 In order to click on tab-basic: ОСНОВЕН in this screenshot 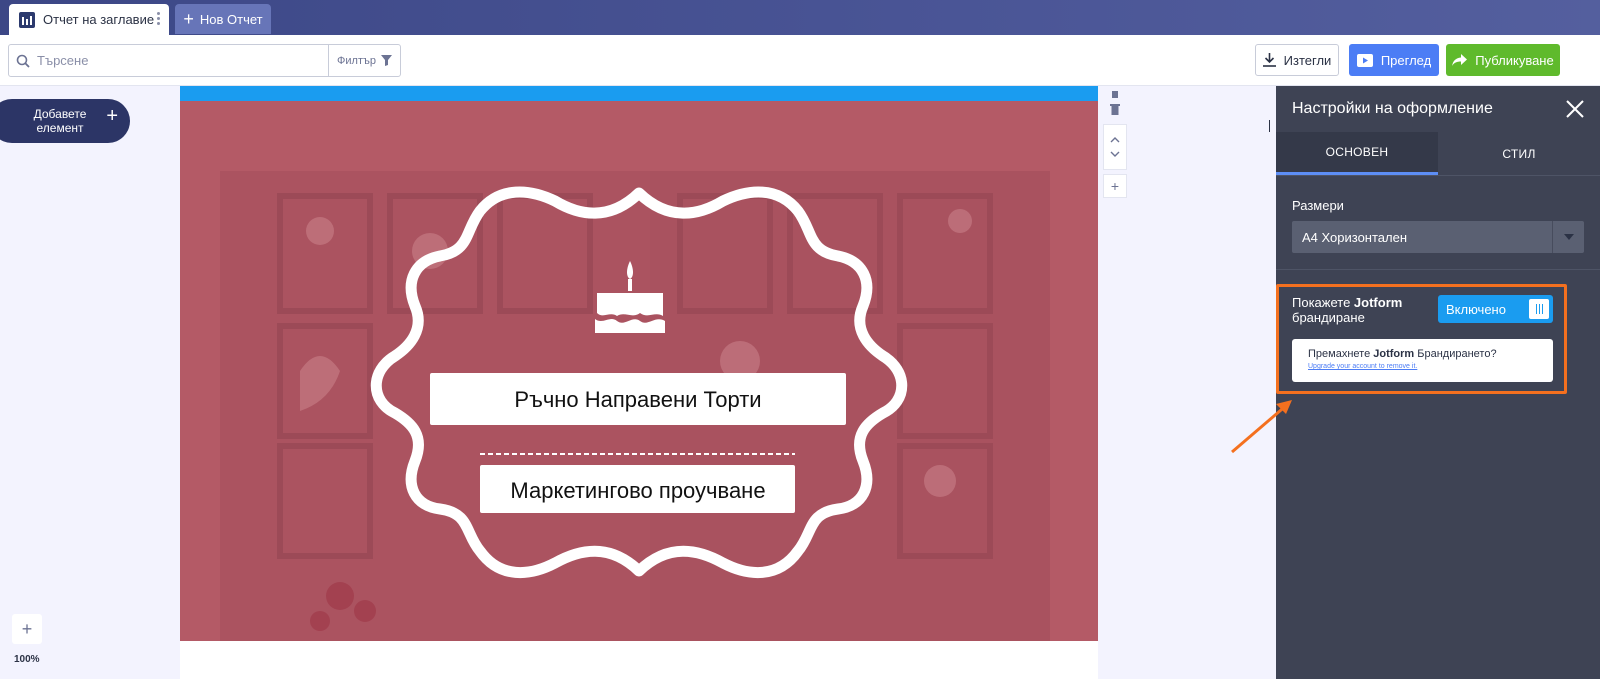, I will do `click(1357, 153)`.